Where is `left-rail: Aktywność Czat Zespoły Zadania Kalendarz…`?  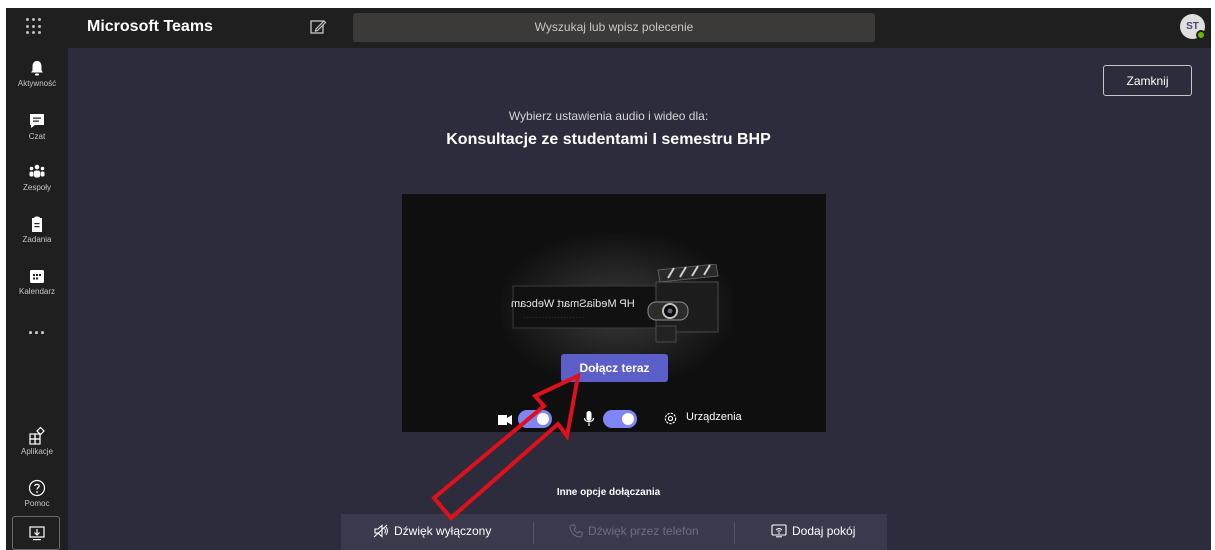 left-rail: Aktywność Czat Zespoły Zadania Kalendarz… is located at coordinates (37, 299).